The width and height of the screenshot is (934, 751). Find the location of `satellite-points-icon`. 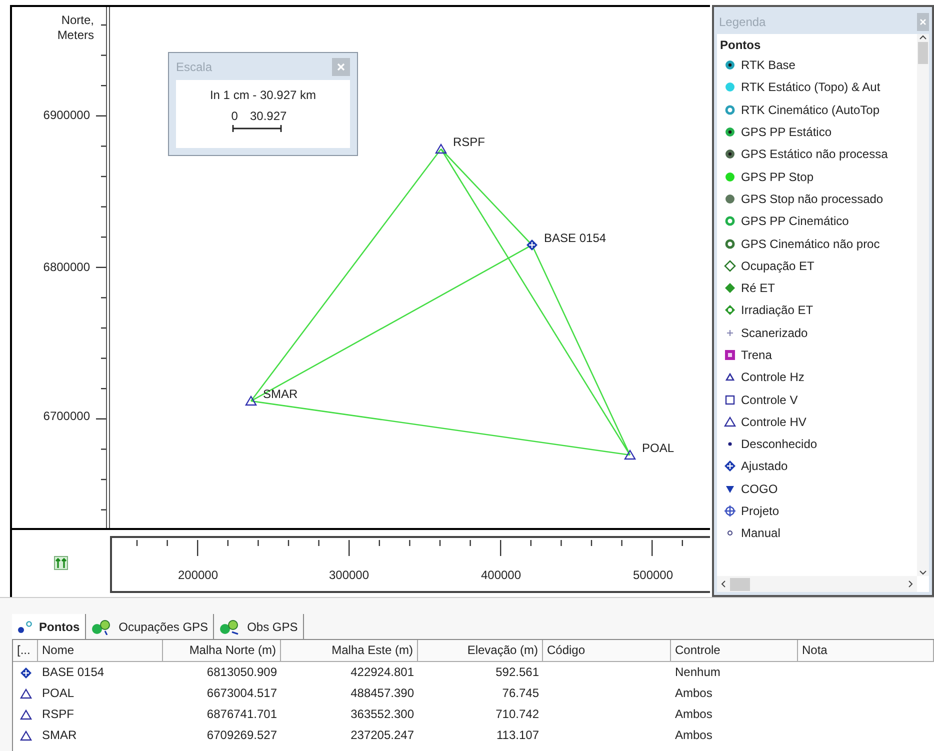

satellite-points-icon is located at coordinates (101, 626).